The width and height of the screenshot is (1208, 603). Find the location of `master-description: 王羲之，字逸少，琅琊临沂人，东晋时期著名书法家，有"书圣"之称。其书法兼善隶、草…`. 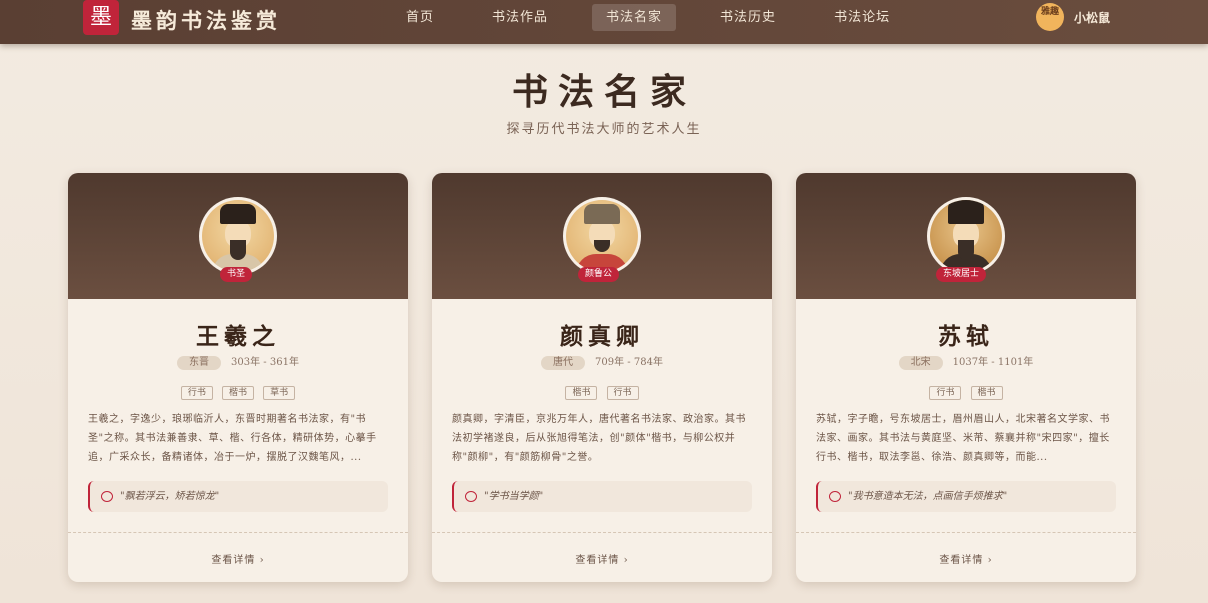

master-description: 王羲之，字逸少，琅琊临沂人，东晋时期著名书法家，有"书圣"之称。其书法兼善隶、草… is located at coordinates (232, 438).